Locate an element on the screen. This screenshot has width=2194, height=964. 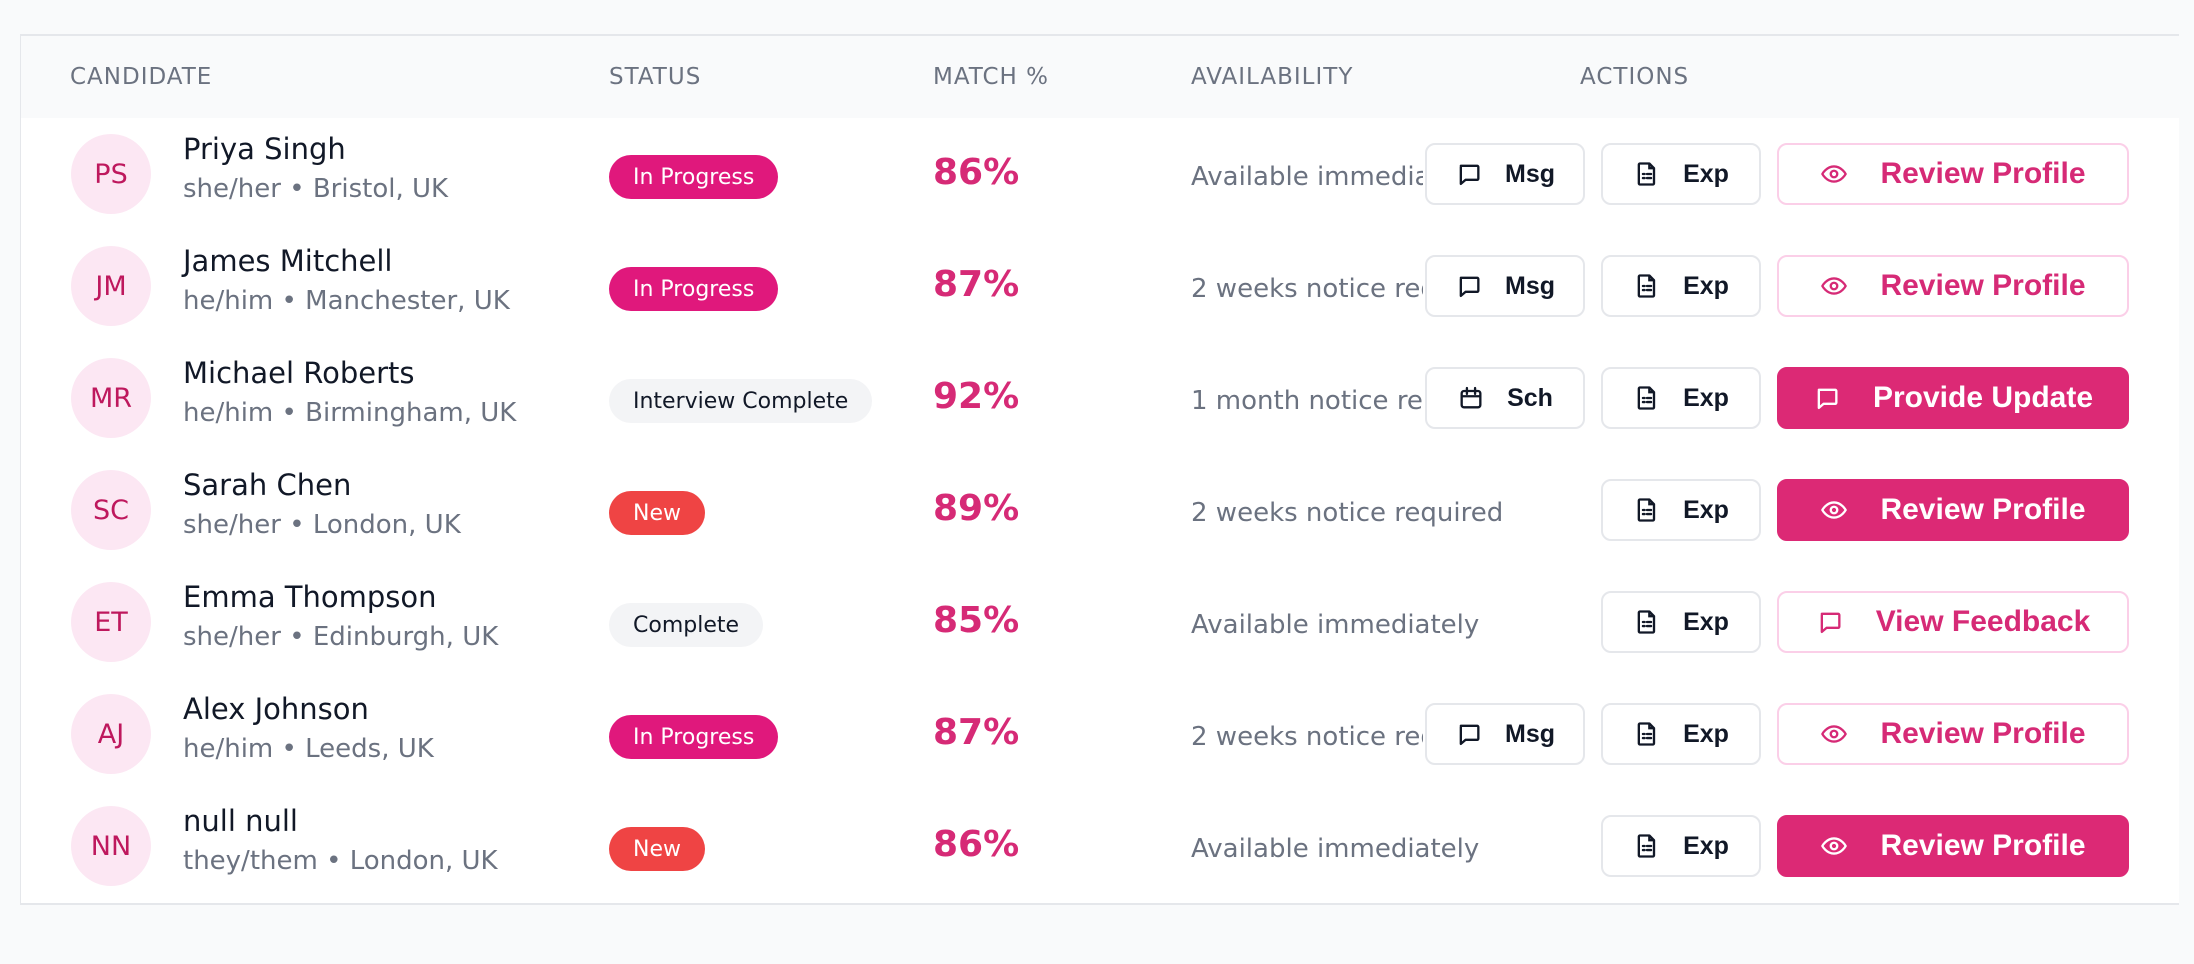
location: Birmingham, UK is located at coordinates (411, 413).